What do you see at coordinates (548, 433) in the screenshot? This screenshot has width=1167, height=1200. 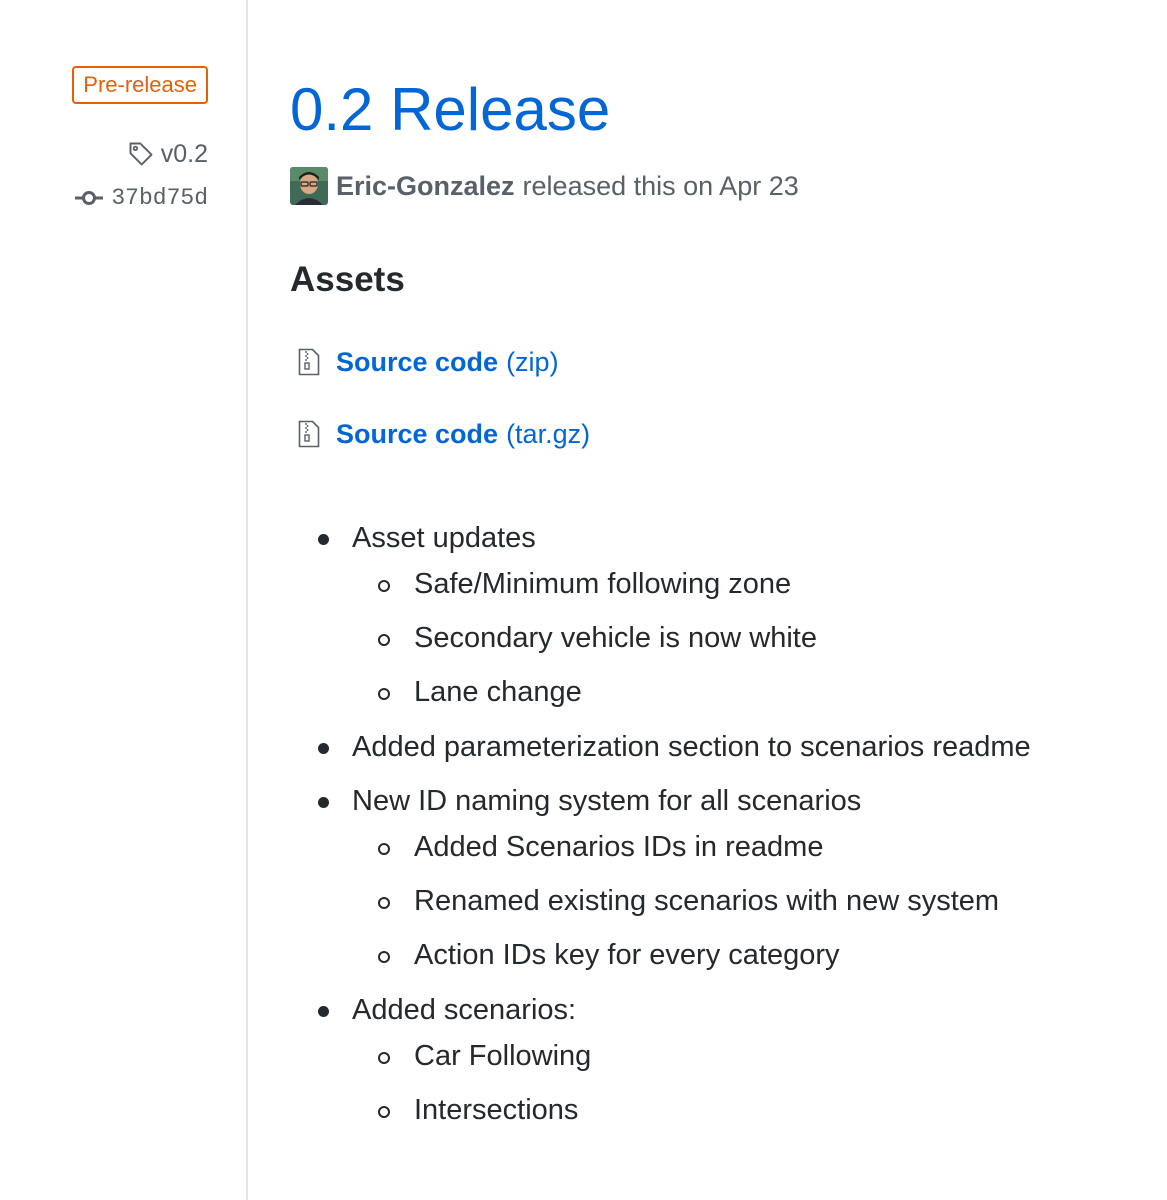 I see `asset-ext: (tar.gz)` at bounding box center [548, 433].